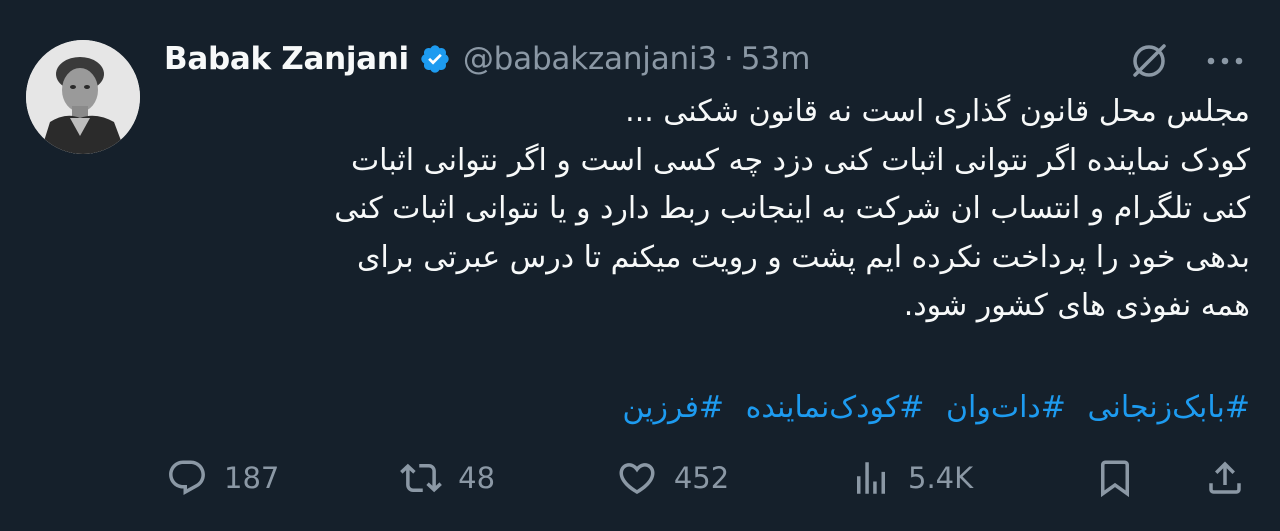  Describe the element at coordinates (670, 478) in the screenshot. I see `like-button: 452` at that location.